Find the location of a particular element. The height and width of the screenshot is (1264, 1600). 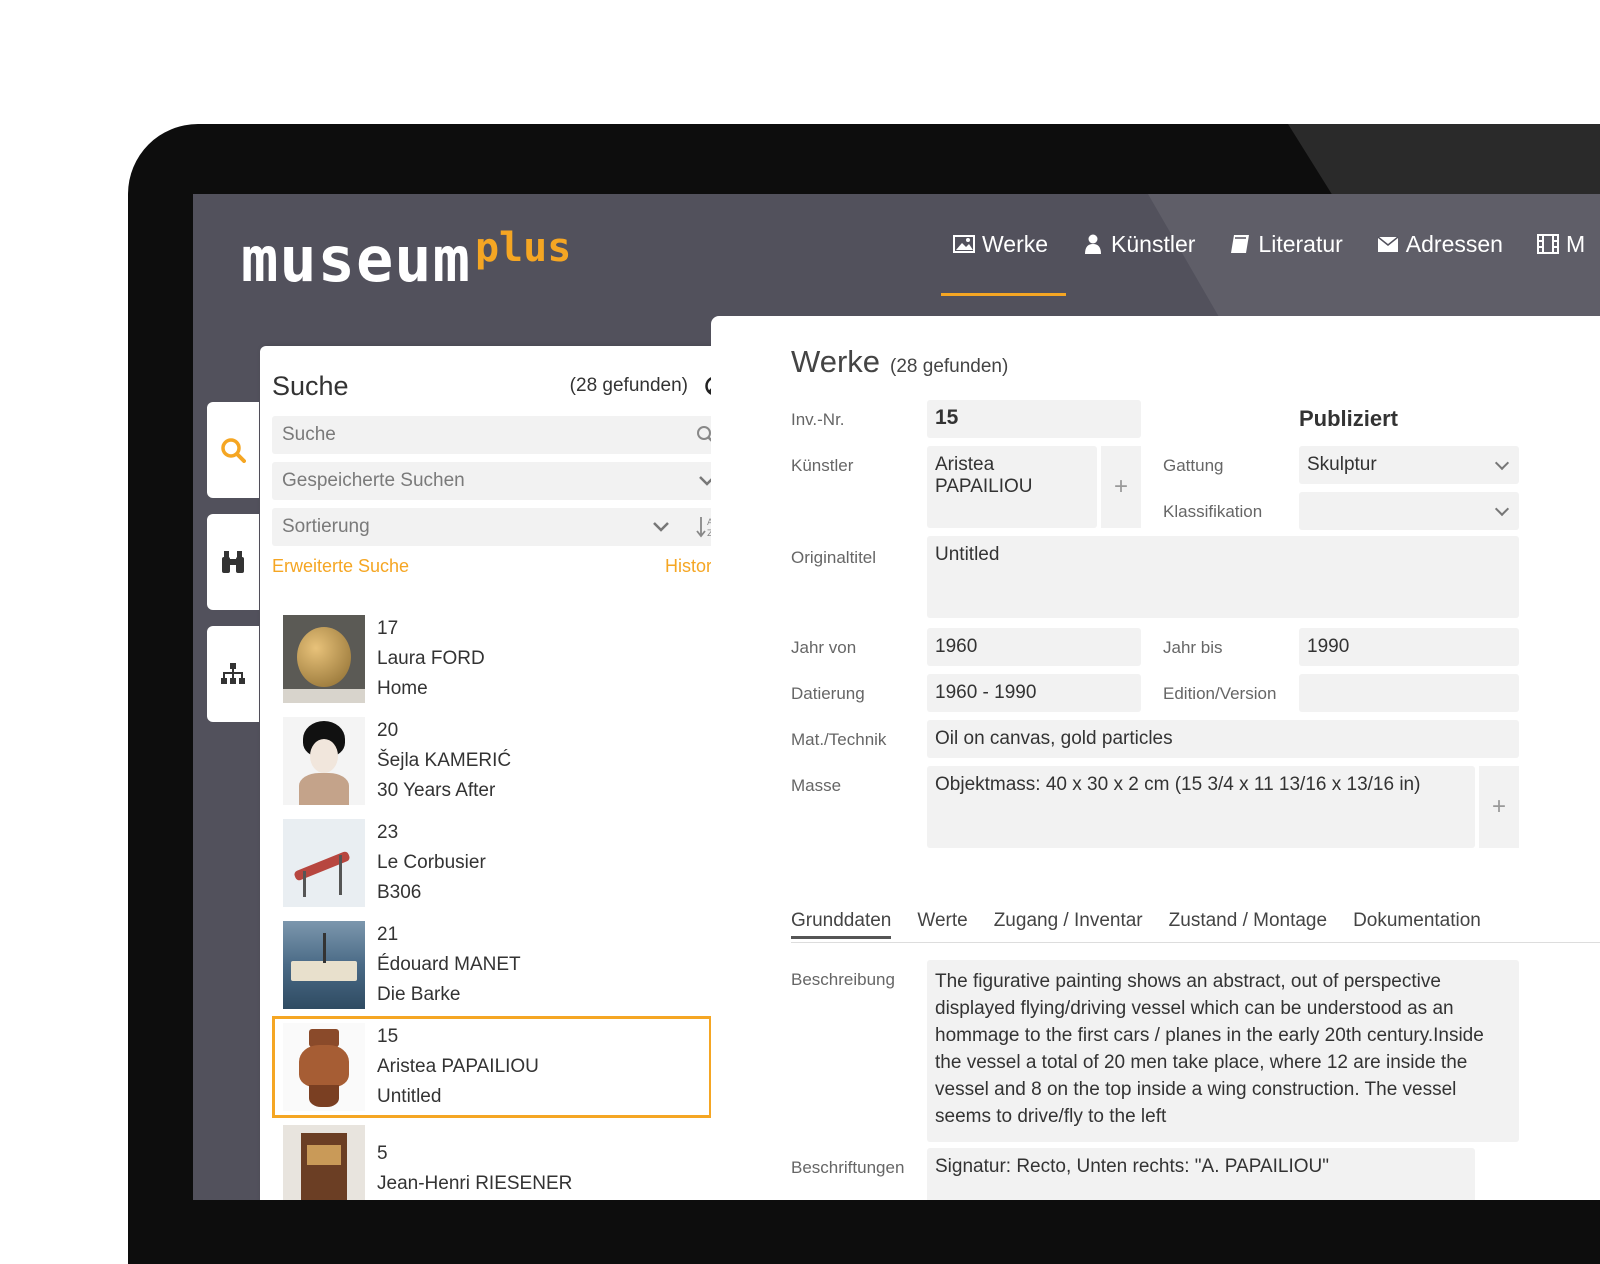

result-id: 21 is located at coordinates (388, 934).